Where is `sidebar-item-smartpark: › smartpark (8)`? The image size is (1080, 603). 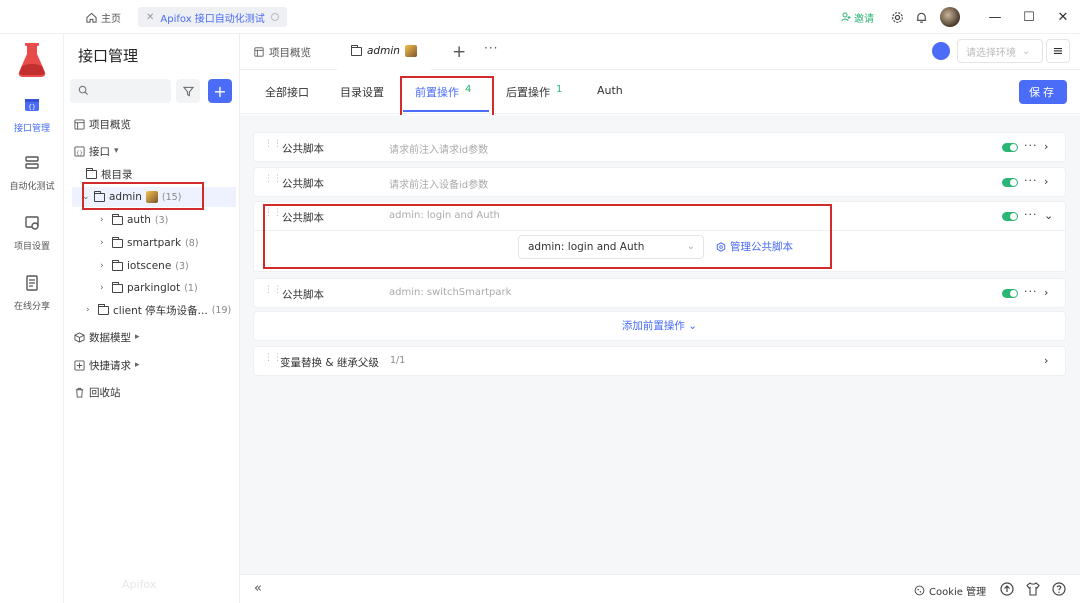
sidebar-item-smartpark: › smartpark (8) is located at coordinates (149, 243).